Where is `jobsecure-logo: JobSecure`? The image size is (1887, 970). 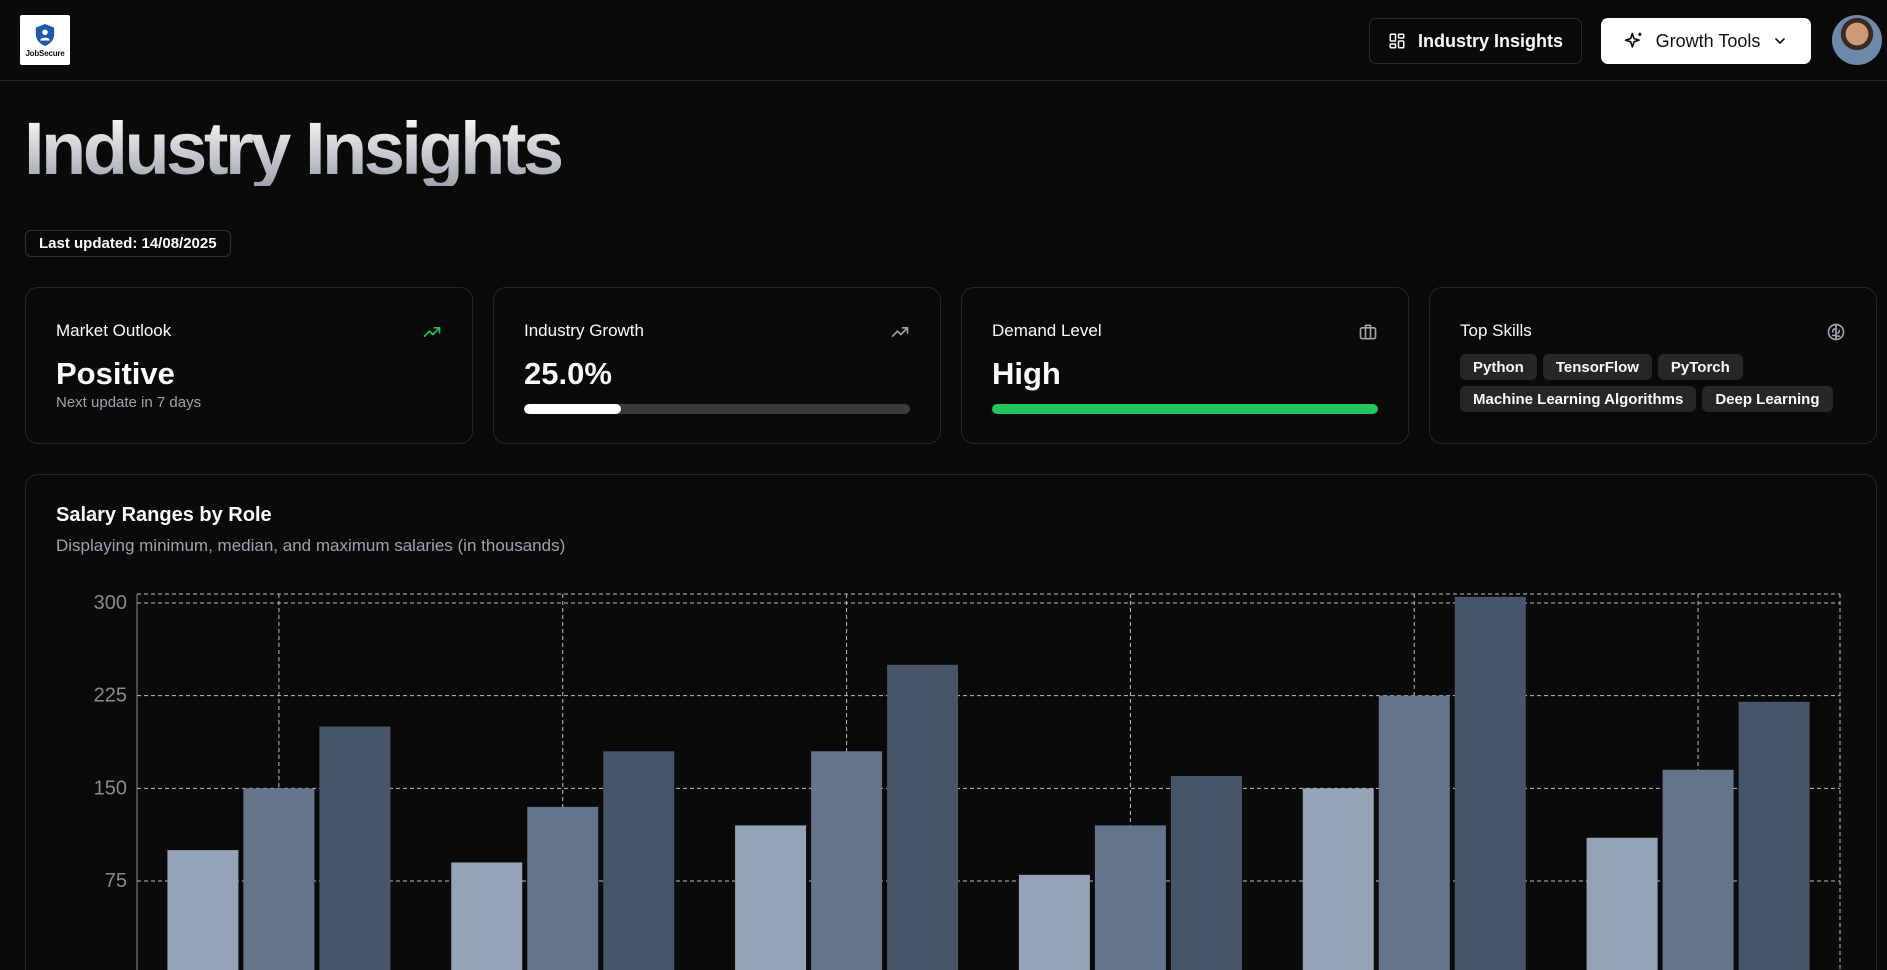
jobsecure-logo: JobSecure is located at coordinates (45, 40).